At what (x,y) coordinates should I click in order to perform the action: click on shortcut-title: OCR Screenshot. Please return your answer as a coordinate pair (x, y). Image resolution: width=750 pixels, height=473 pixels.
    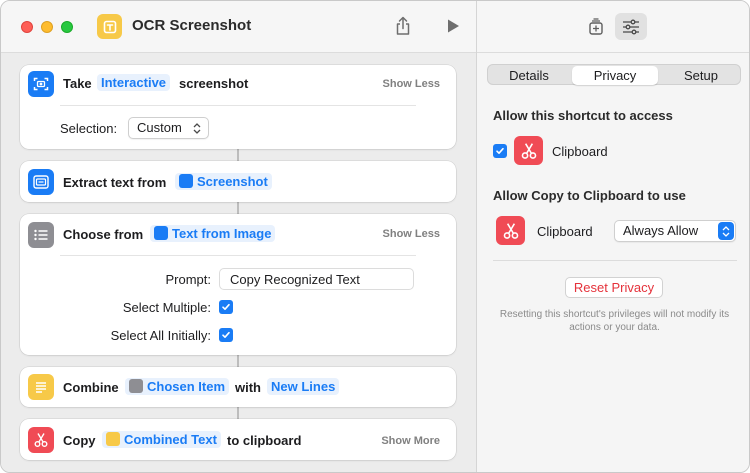
    Looking at the image, I should click on (191, 25).